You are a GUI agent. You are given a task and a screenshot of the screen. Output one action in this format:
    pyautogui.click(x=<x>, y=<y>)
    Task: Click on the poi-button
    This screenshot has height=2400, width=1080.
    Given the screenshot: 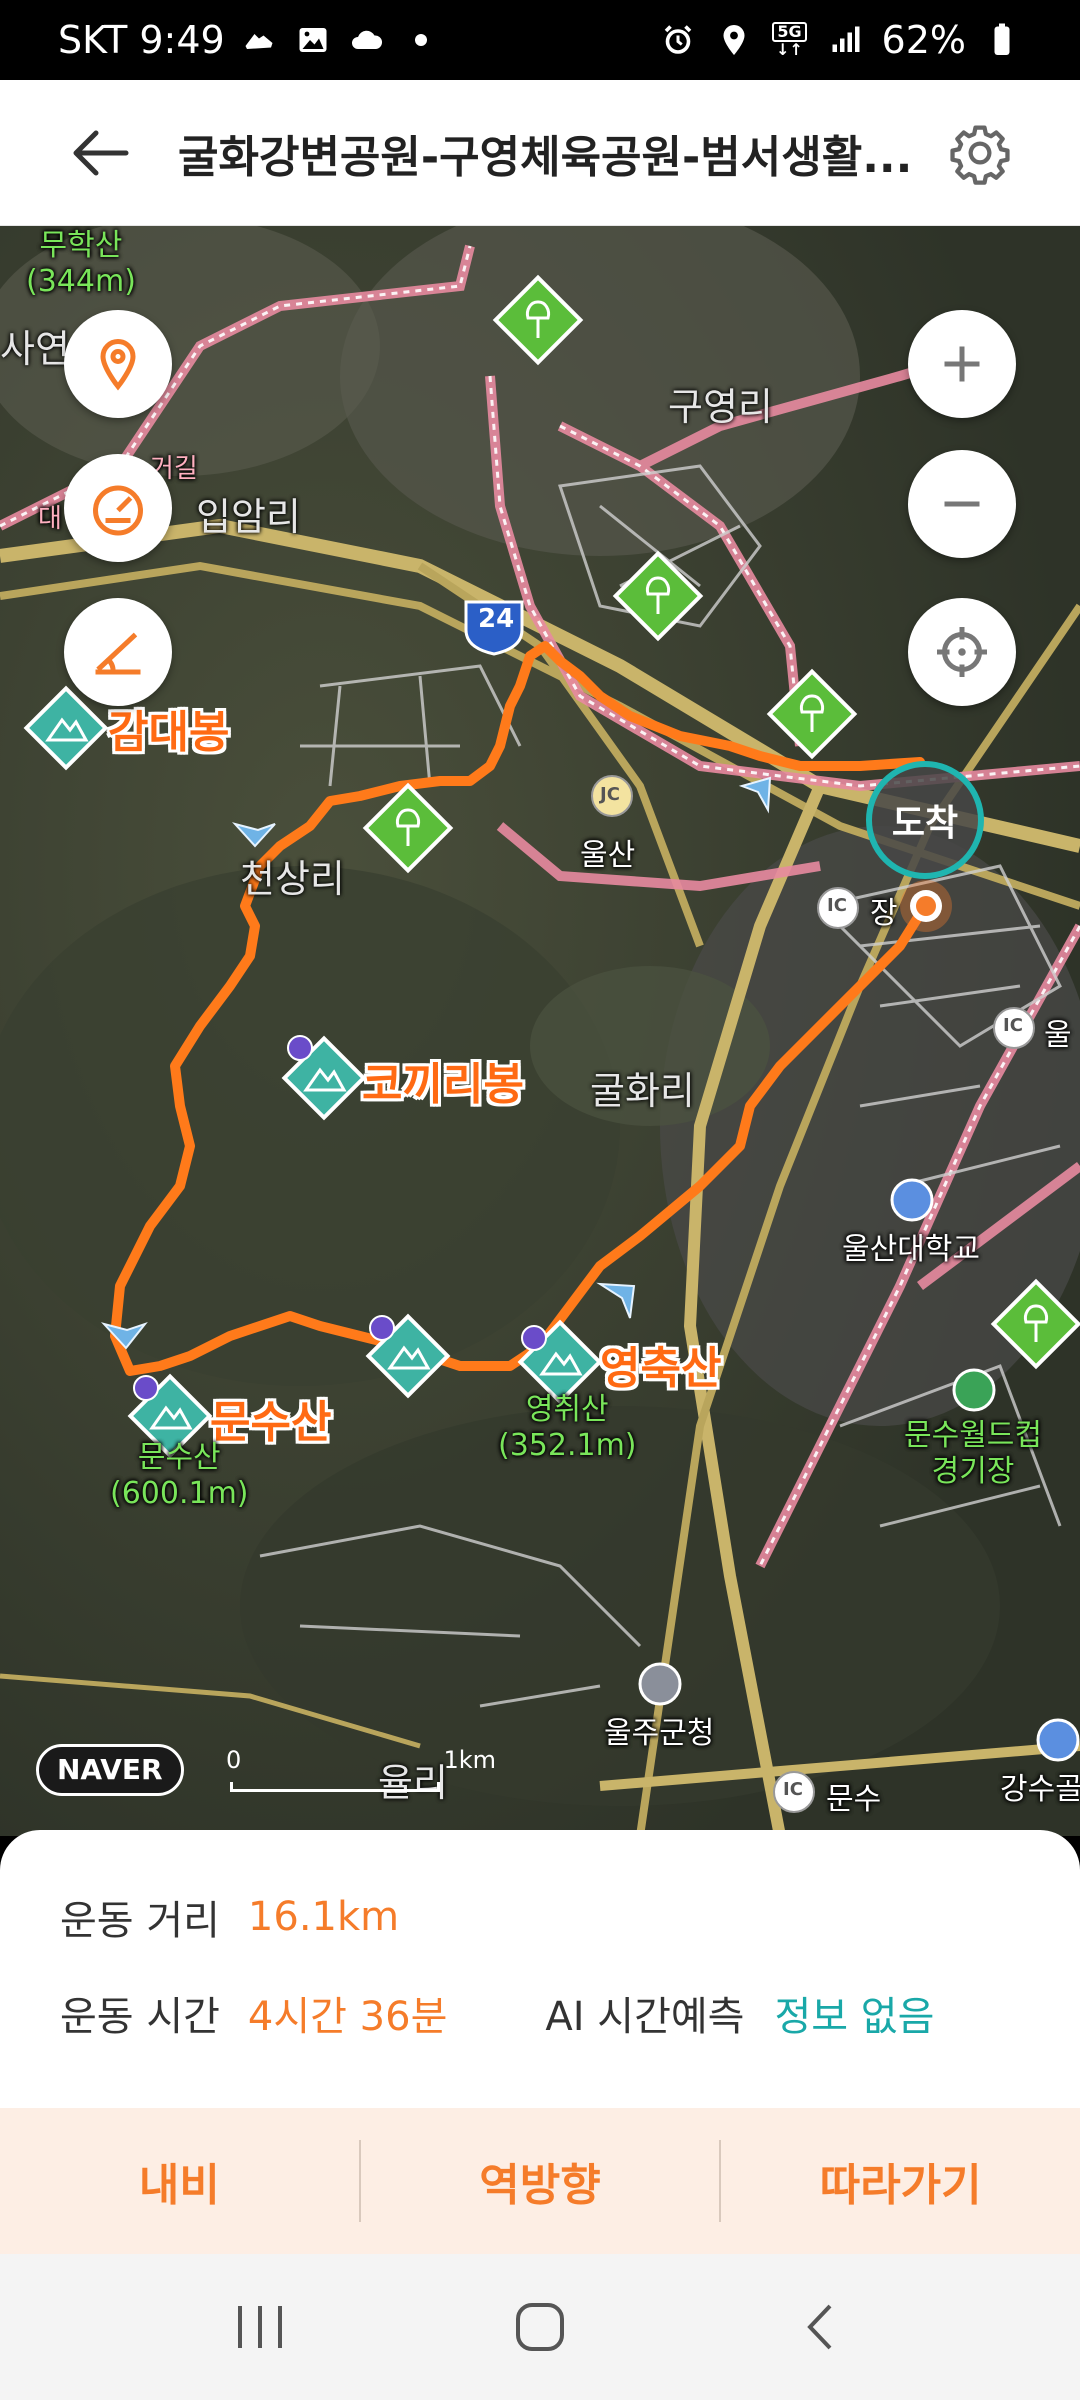 What is the action you would take?
    pyautogui.click(x=118, y=364)
    